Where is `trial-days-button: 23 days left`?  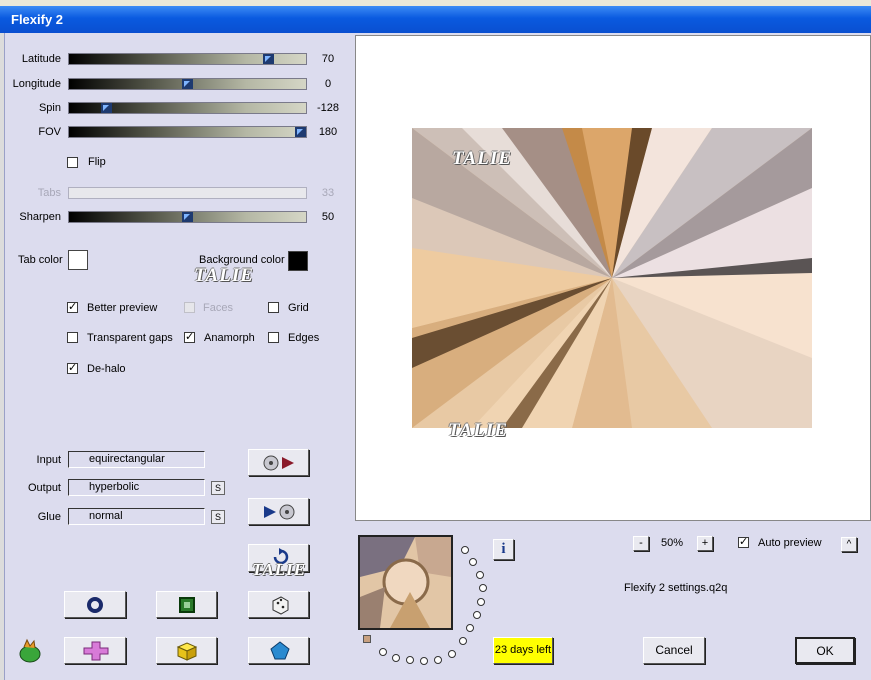
trial-days-button: 23 days left is located at coordinates (523, 650).